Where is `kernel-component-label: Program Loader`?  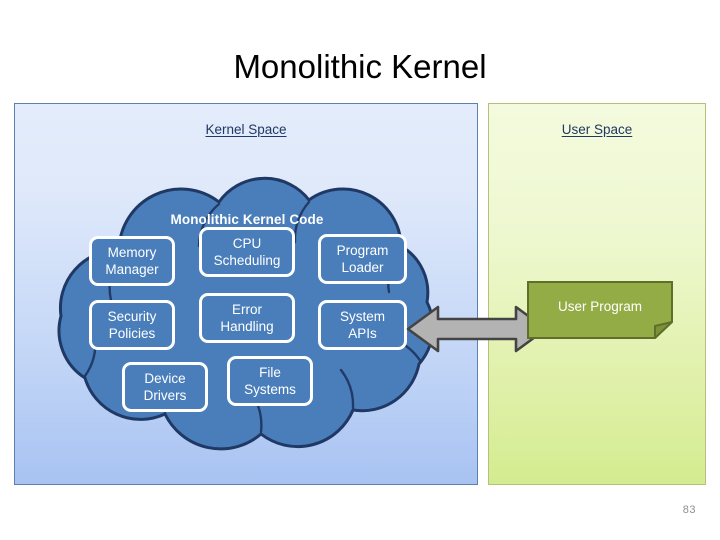 kernel-component-label: Program Loader is located at coordinates (362, 259).